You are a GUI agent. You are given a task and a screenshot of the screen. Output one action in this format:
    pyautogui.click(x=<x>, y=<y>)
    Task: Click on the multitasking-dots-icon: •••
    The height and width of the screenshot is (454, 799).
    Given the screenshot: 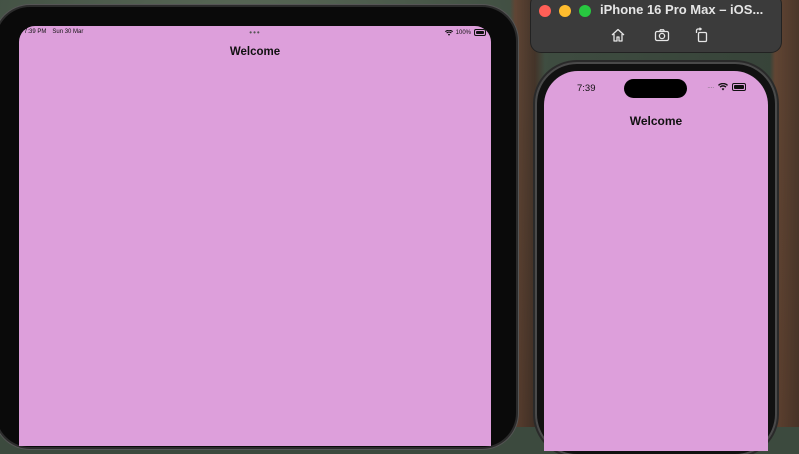 What is the action you would take?
    pyautogui.click(x=254, y=32)
    